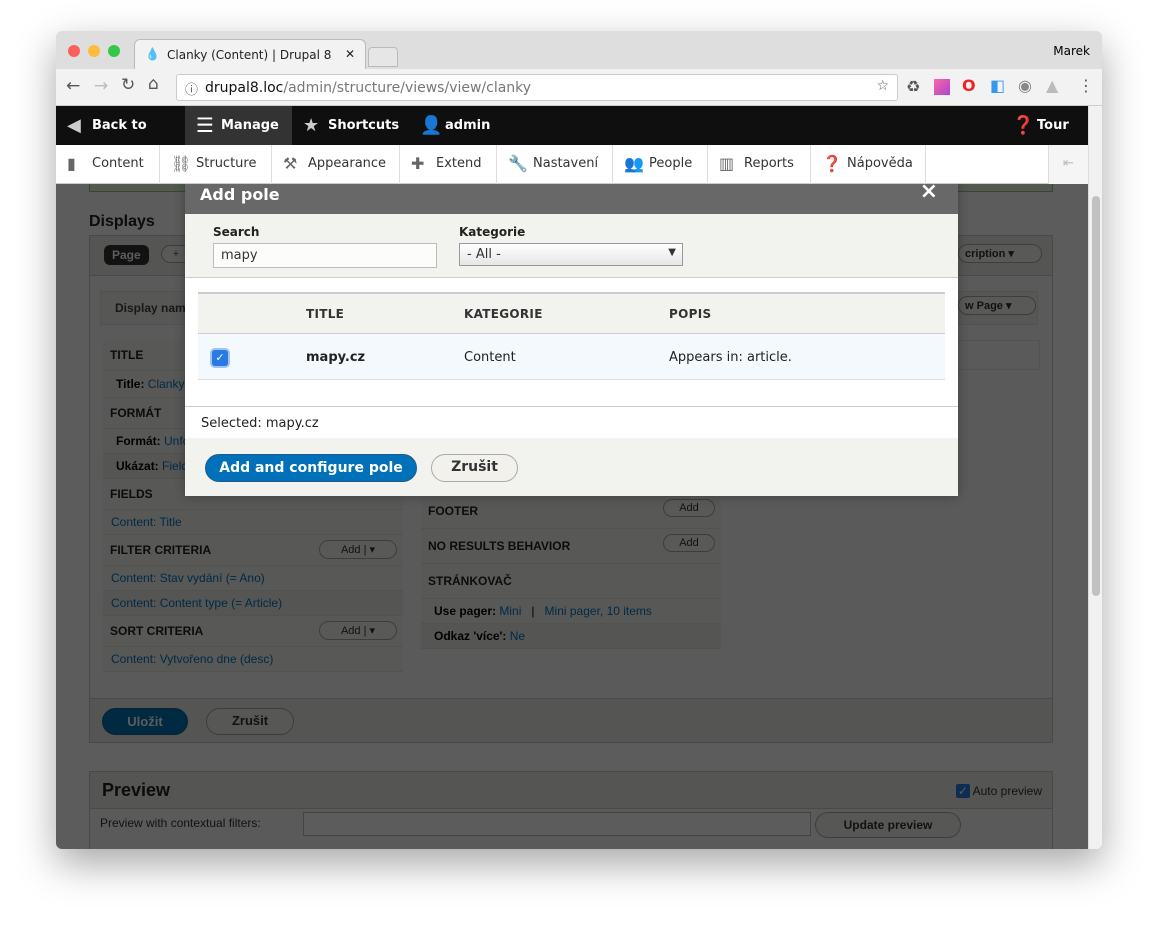 The image size is (1158, 929). Describe the element at coordinates (166, 384) in the screenshot. I see `title-link: Clanky` at that location.